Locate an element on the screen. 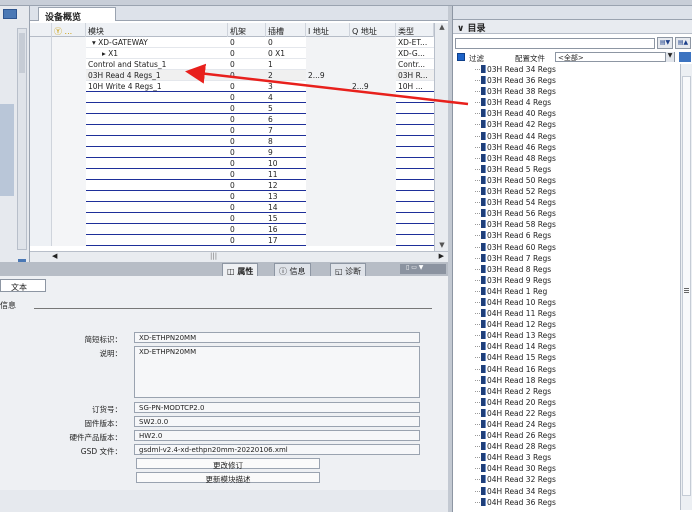 Image resolution: width=692 pixels, height=512 pixels. table-row: 06 is located at coordinates (232, 119).